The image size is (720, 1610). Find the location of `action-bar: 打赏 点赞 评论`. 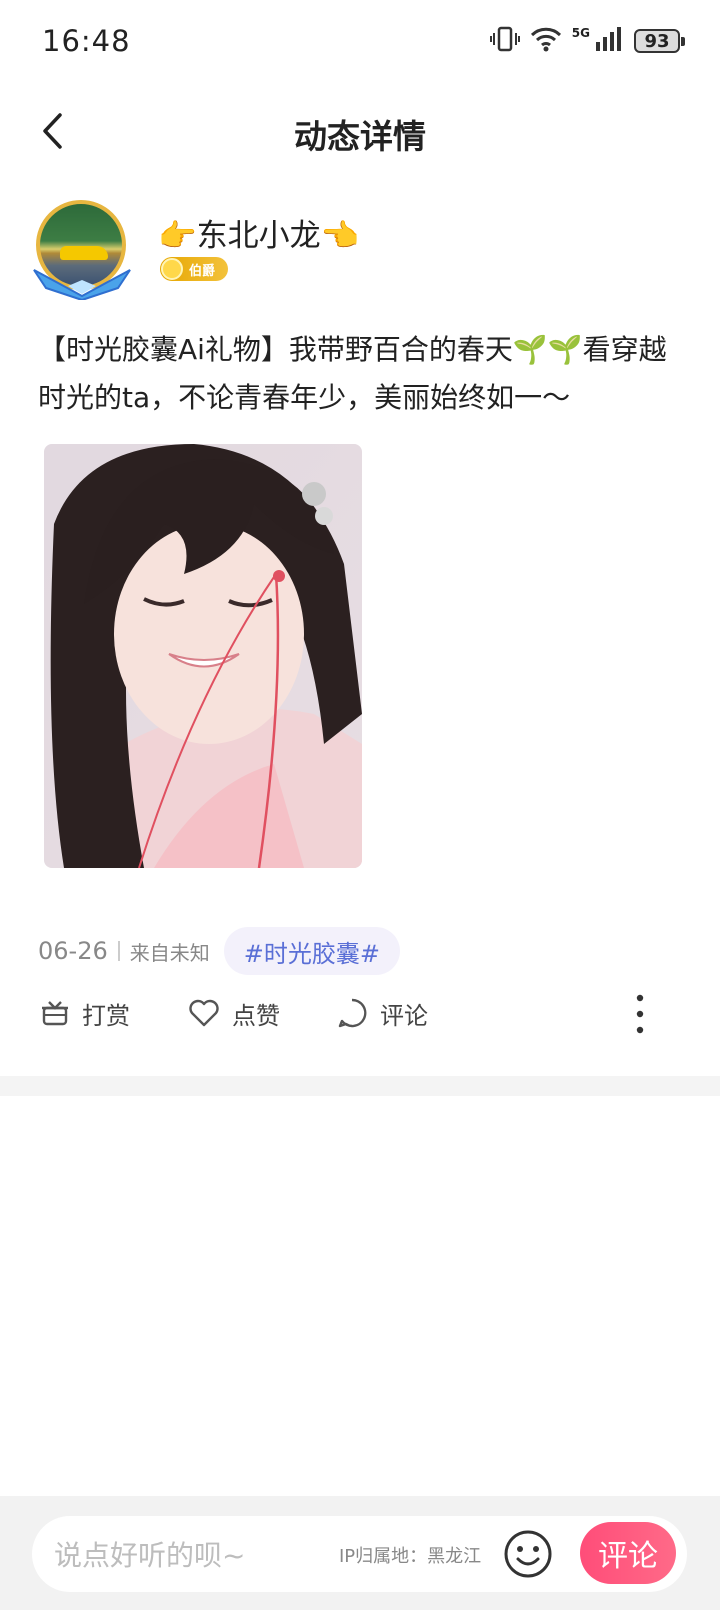

action-bar: 打赏 点赞 评论 is located at coordinates (360, 1014).